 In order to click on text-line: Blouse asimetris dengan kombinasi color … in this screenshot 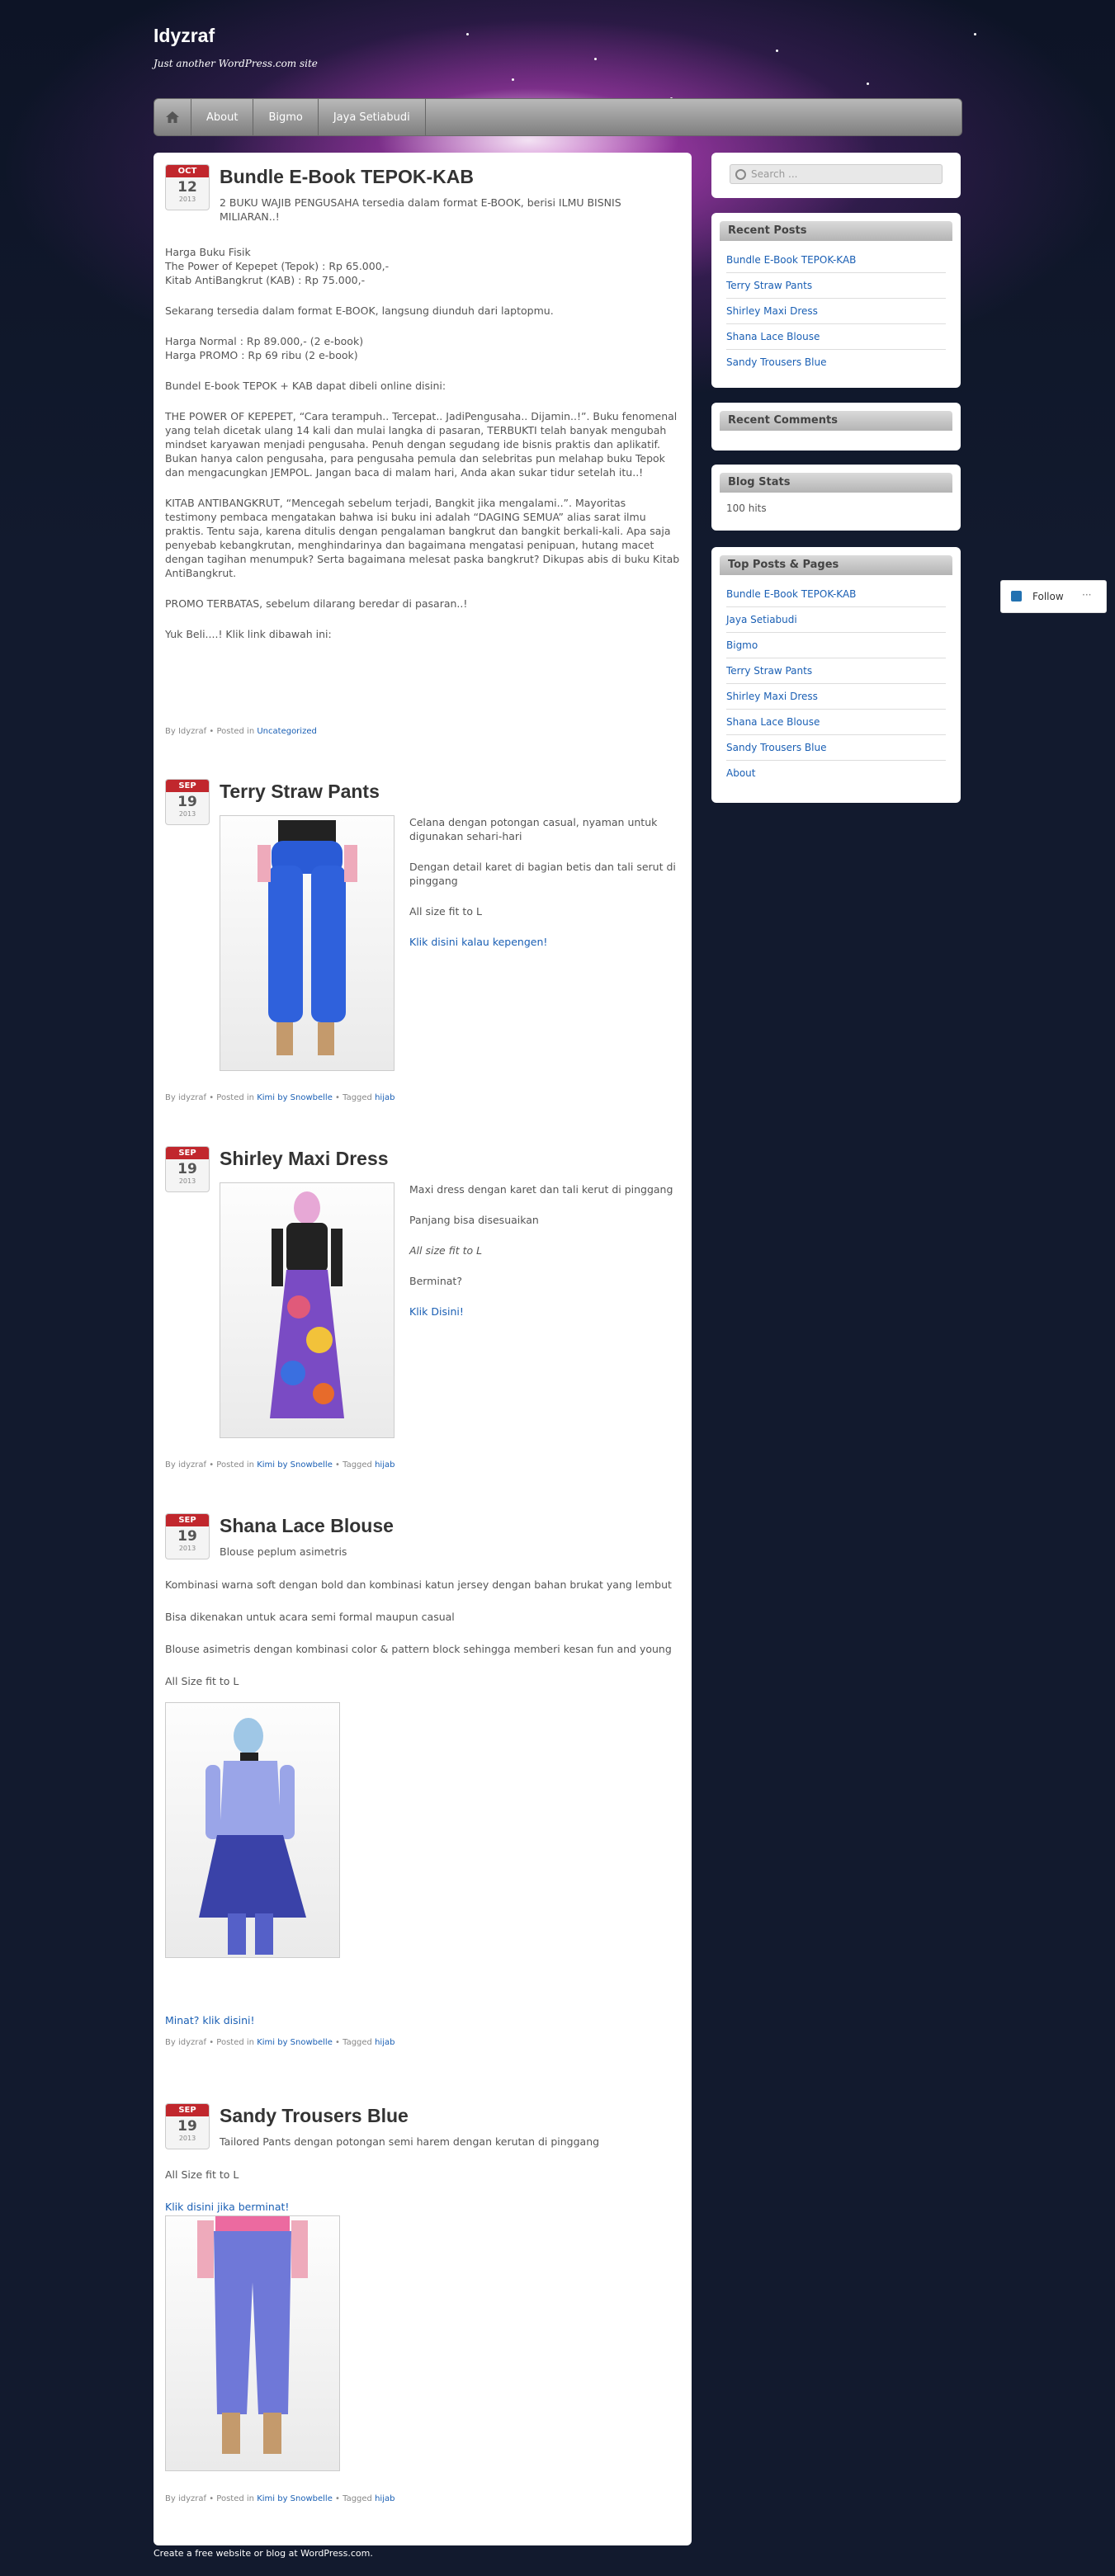, I will do `click(418, 1649)`.